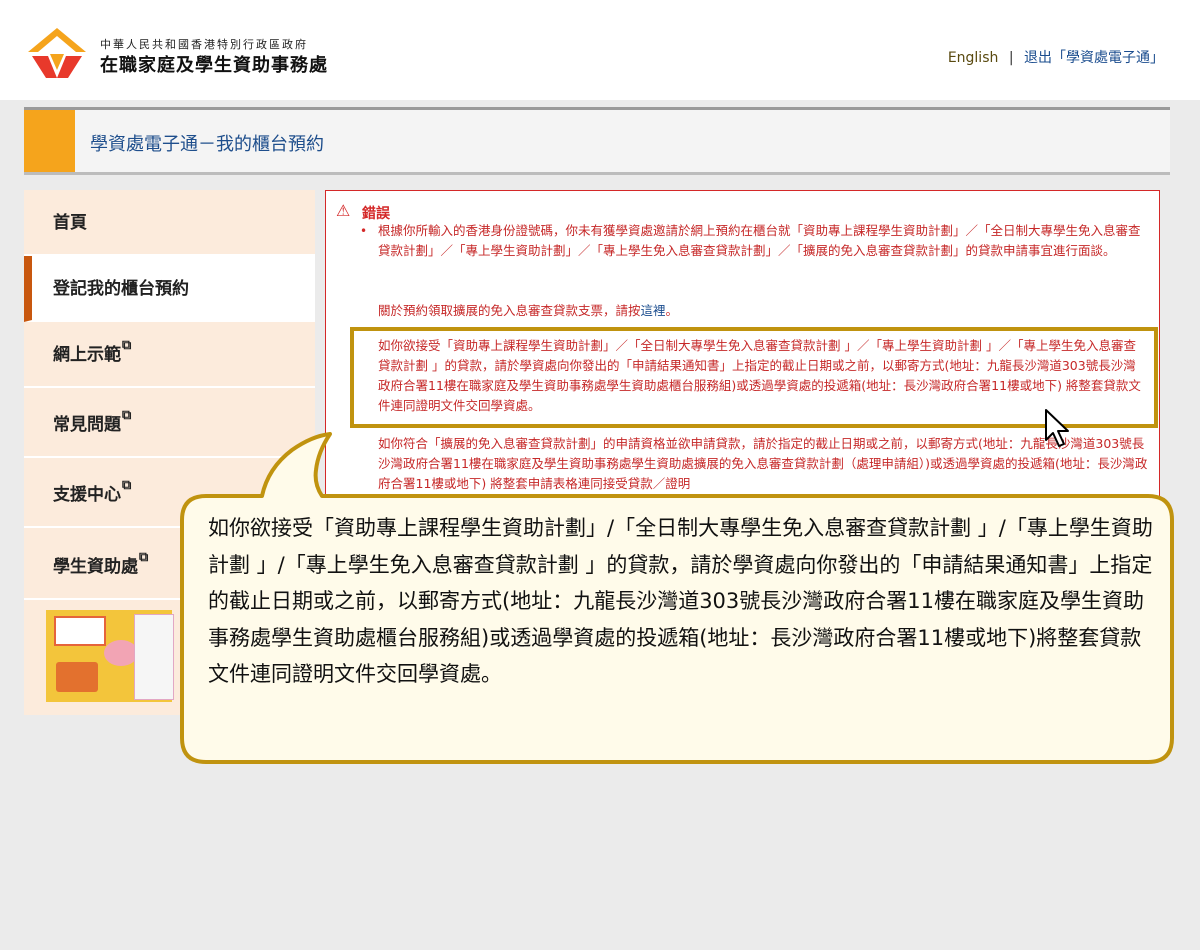  I want to click on cheque-text-suffix: 。, so click(672, 310).